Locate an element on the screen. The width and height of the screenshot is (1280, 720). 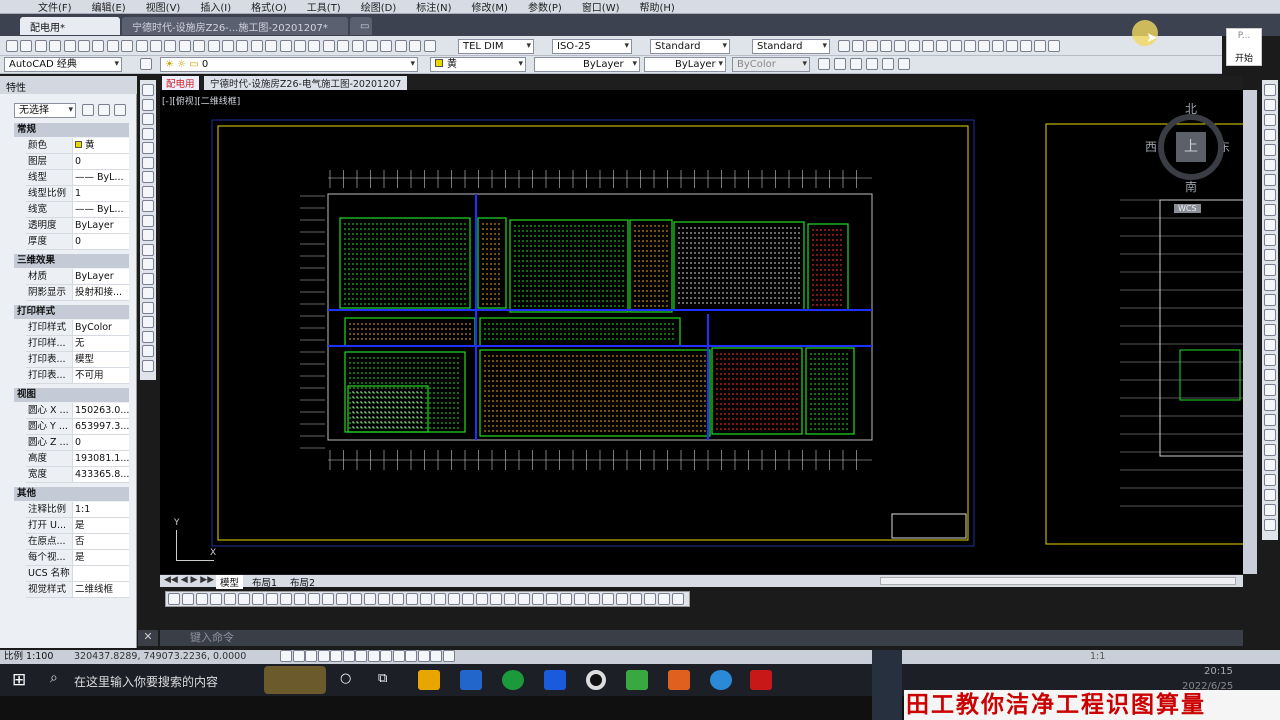
word-icon is located at coordinates (555, 680).